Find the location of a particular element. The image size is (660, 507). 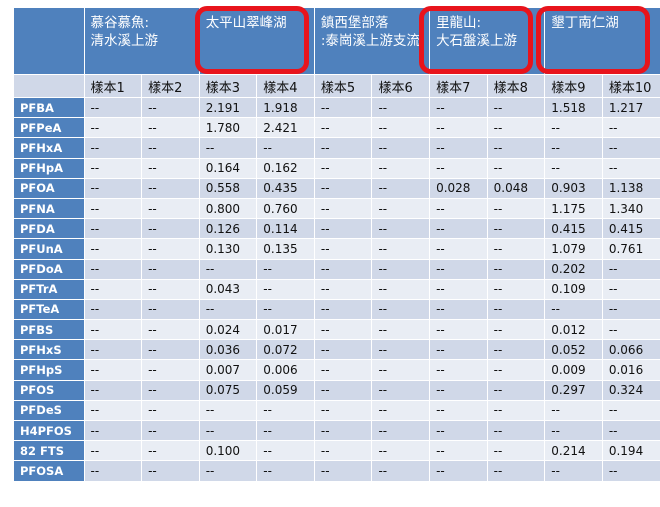

value-cell: 2.421 is located at coordinates (285, 127).